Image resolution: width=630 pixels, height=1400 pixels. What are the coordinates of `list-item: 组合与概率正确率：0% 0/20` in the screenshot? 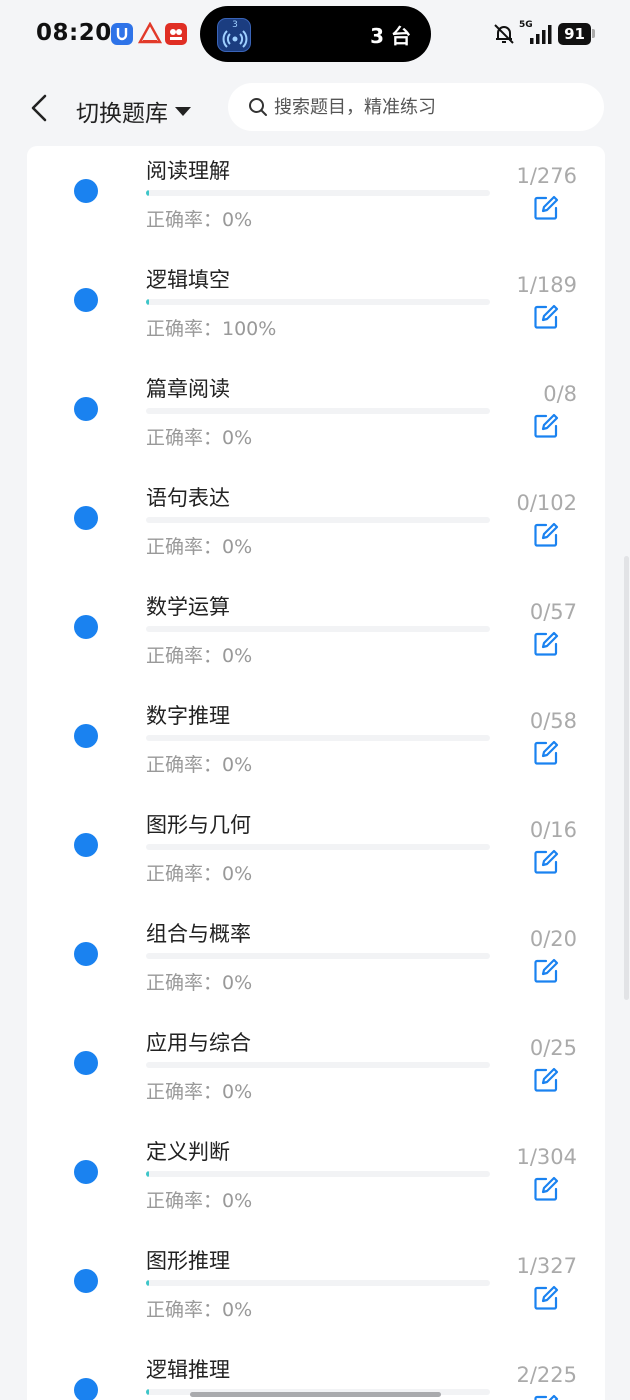 It's located at (316, 955).